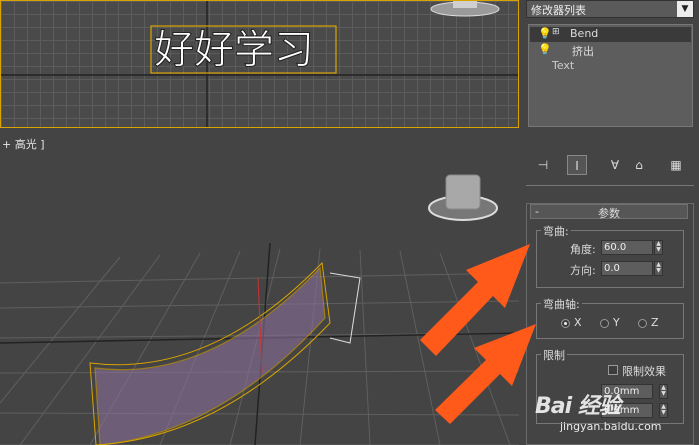 The height and width of the screenshot is (445, 699). Describe the element at coordinates (611, 426) in the screenshot. I see `watermark-url: jingyan.baidu.com` at that location.